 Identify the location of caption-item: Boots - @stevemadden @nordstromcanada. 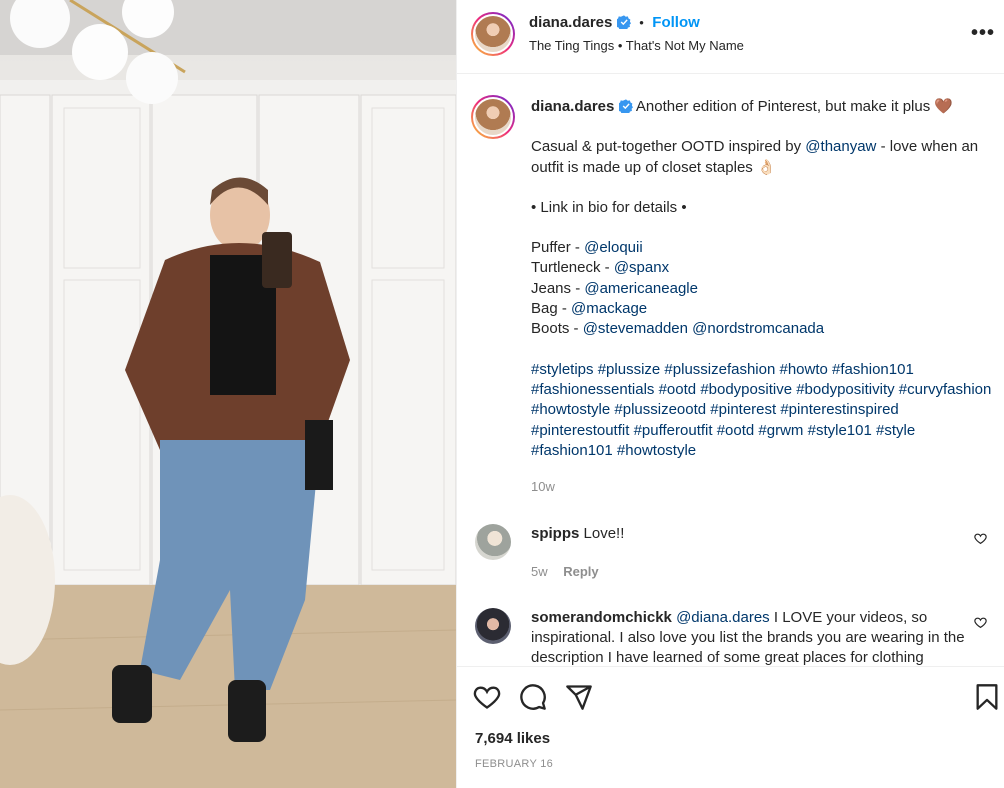
(766, 329).